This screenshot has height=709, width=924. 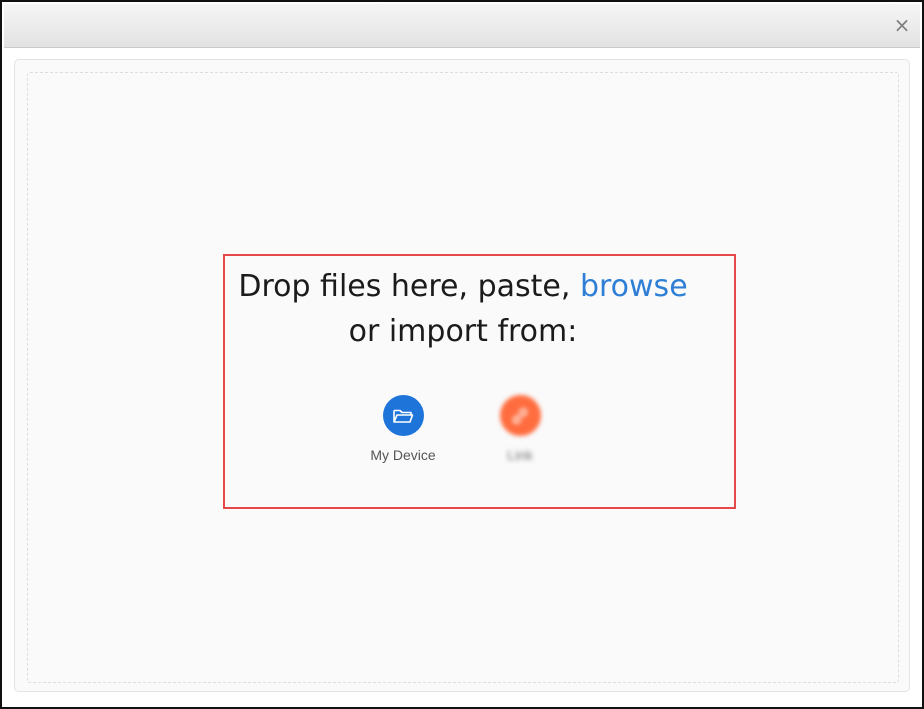 What do you see at coordinates (463, 331) in the screenshot?
I see `import-from-text: or import from:` at bounding box center [463, 331].